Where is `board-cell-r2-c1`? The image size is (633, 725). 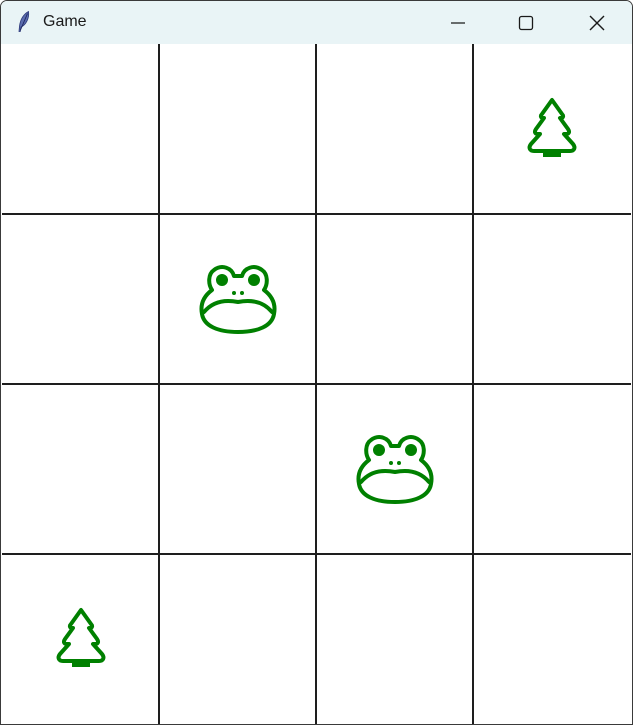
board-cell-r2-c1 is located at coordinates (80, 299).